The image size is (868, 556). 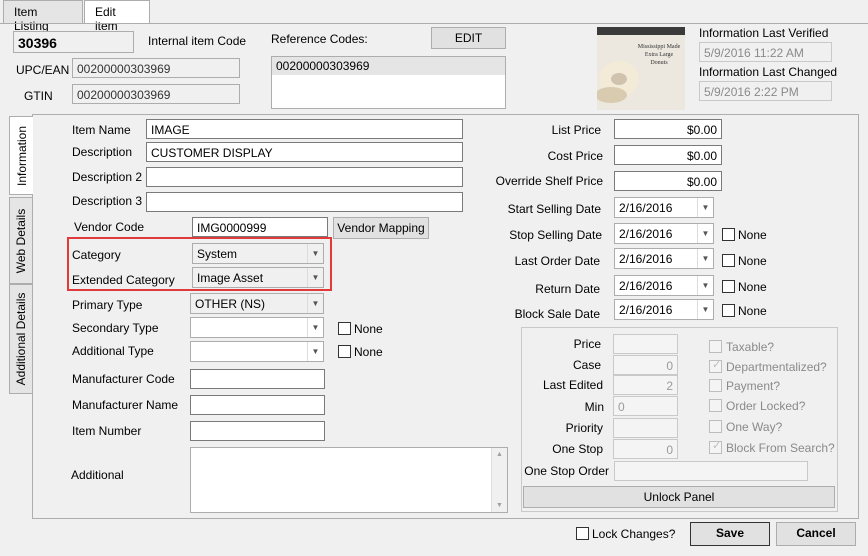 What do you see at coordinates (123, 379) in the screenshot?
I see `manufacturer-code-label: Manufacturer Code` at bounding box center [123, 379].